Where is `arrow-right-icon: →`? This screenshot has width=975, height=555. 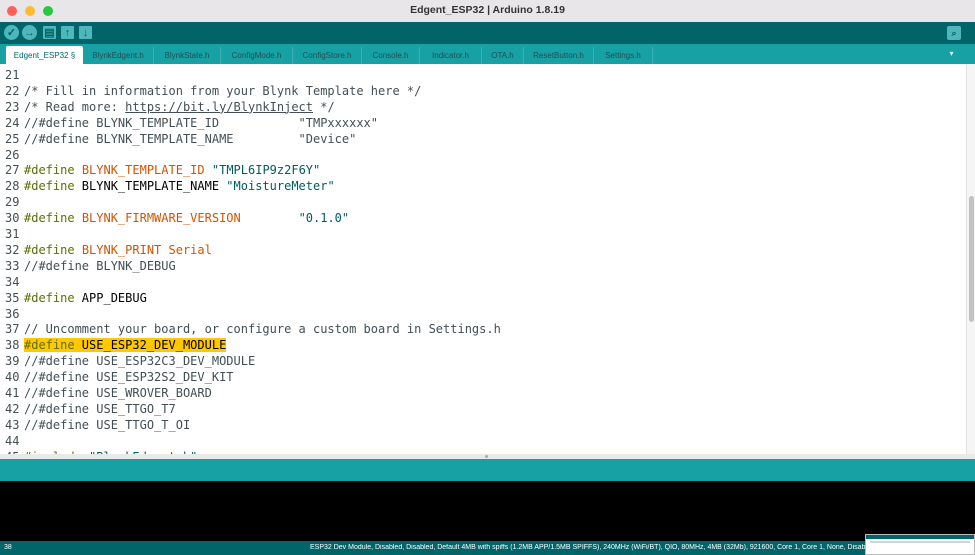 arrow-right-icon: → is located at coordinates (29, 32).